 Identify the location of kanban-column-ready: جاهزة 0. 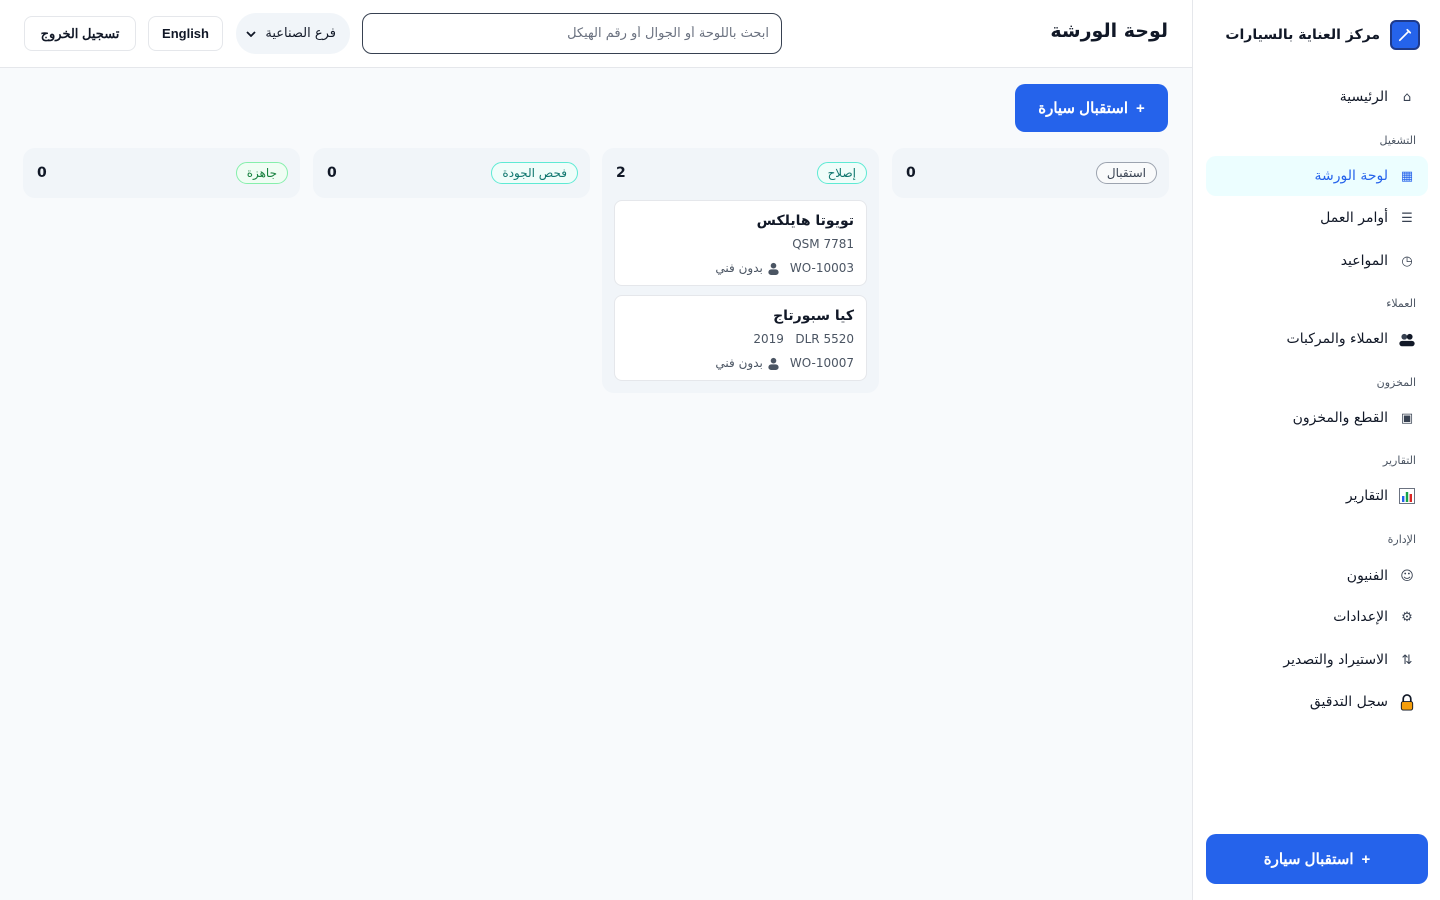
(161, 173).